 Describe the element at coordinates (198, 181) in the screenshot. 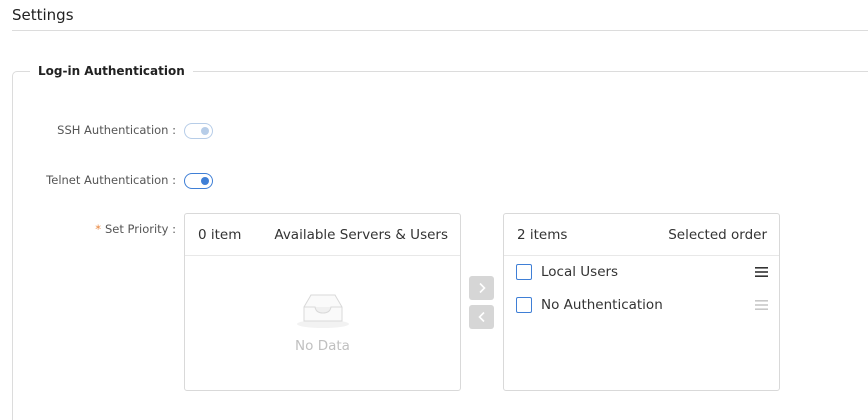

I see `telnet-authentication-toggle` at that location.